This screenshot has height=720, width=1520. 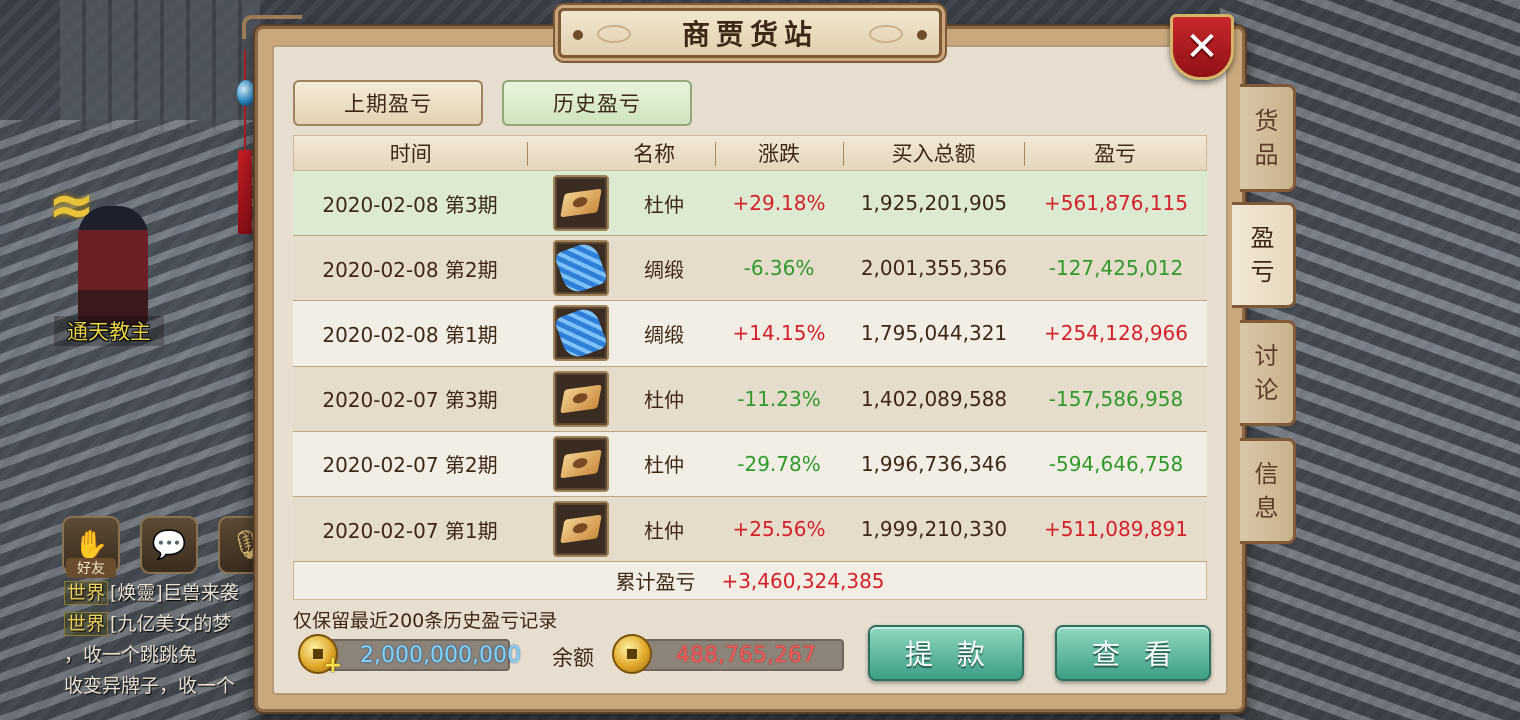 I want to click on sidetab-goods: 货 品, so click(x=1268, y=138).